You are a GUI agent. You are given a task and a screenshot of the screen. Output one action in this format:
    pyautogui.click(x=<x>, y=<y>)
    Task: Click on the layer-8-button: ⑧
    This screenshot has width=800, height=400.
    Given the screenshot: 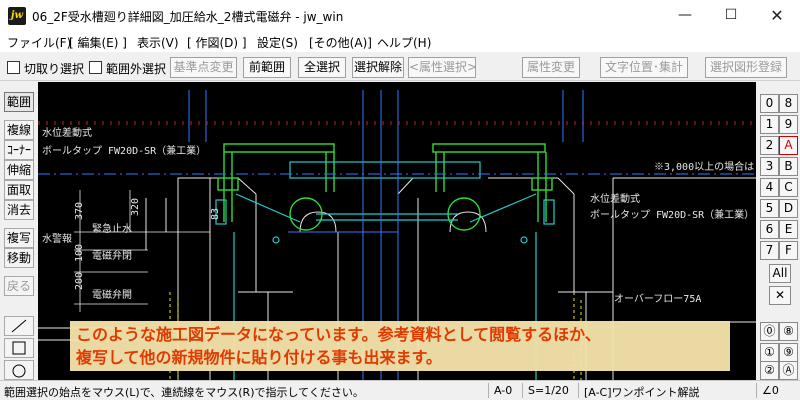 What is the action you would take?
    pyautogui.click(x=788, y=331)
    